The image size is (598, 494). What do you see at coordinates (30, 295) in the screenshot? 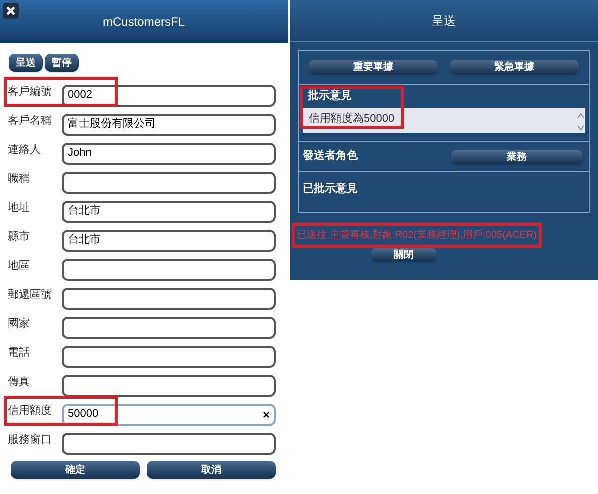
I see `field-label: 郵遞區號` at bounding box center [30, 295].